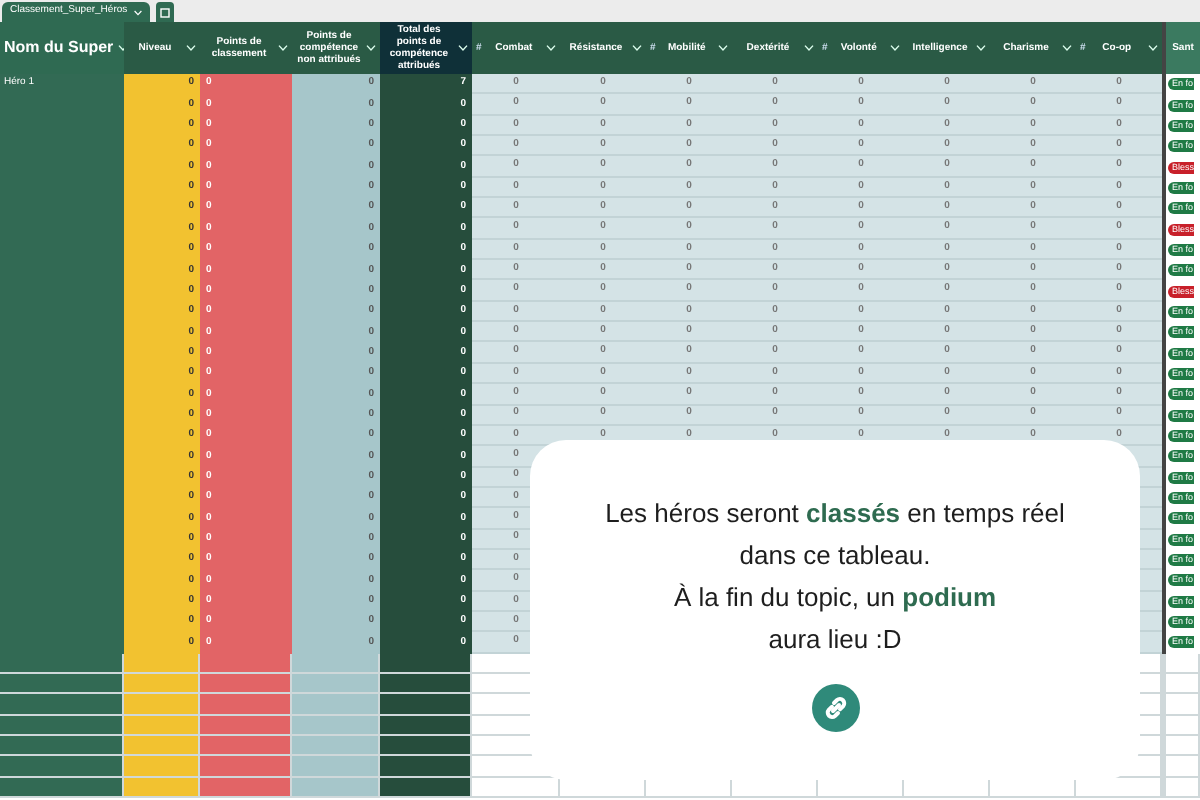 This screenshot has width=1200, height=800. What do you see at coordinates (164, 12) in the screenshot?
I see `sheet-tab-icon` at bounding box center [164, 12].